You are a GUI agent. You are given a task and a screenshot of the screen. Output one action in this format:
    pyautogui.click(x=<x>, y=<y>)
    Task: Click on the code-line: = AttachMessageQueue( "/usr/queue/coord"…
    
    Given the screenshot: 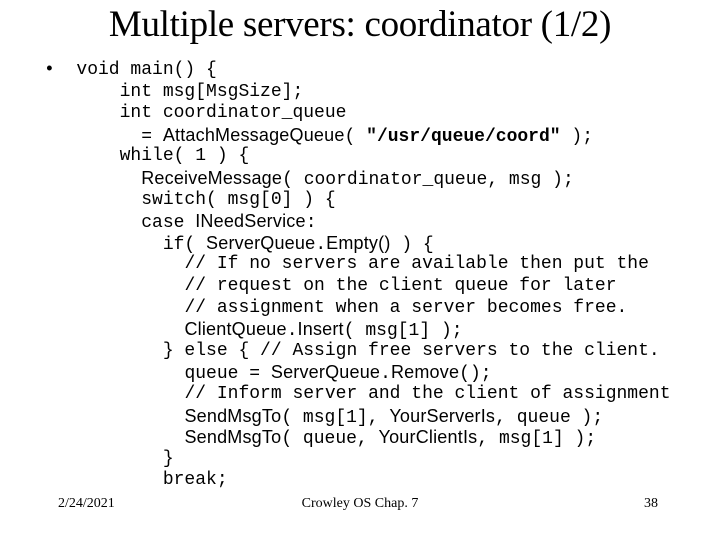 What is the action you would take?
    pyautogui.click(x=382, y=136)
    